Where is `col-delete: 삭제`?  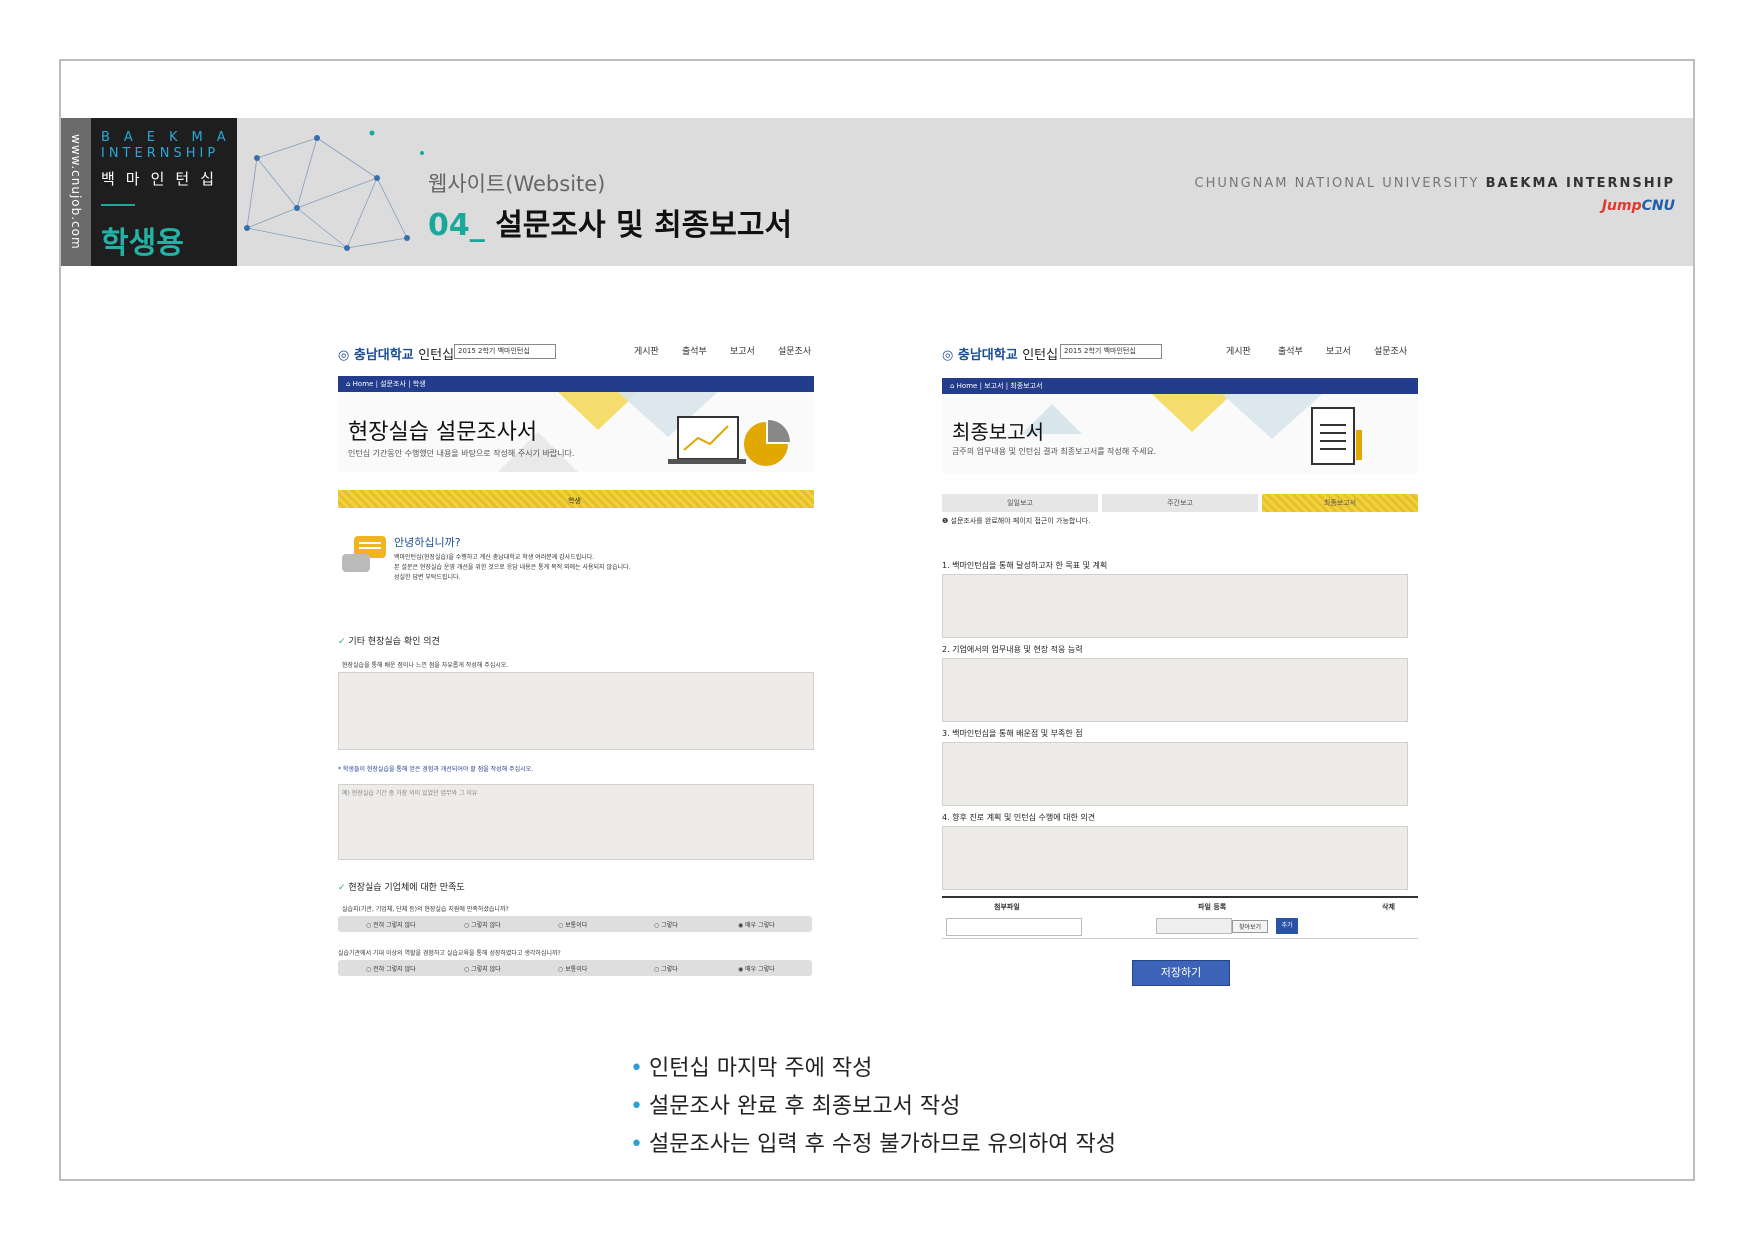 col-delete: 삭제 is located at coordinates (1388, 907).